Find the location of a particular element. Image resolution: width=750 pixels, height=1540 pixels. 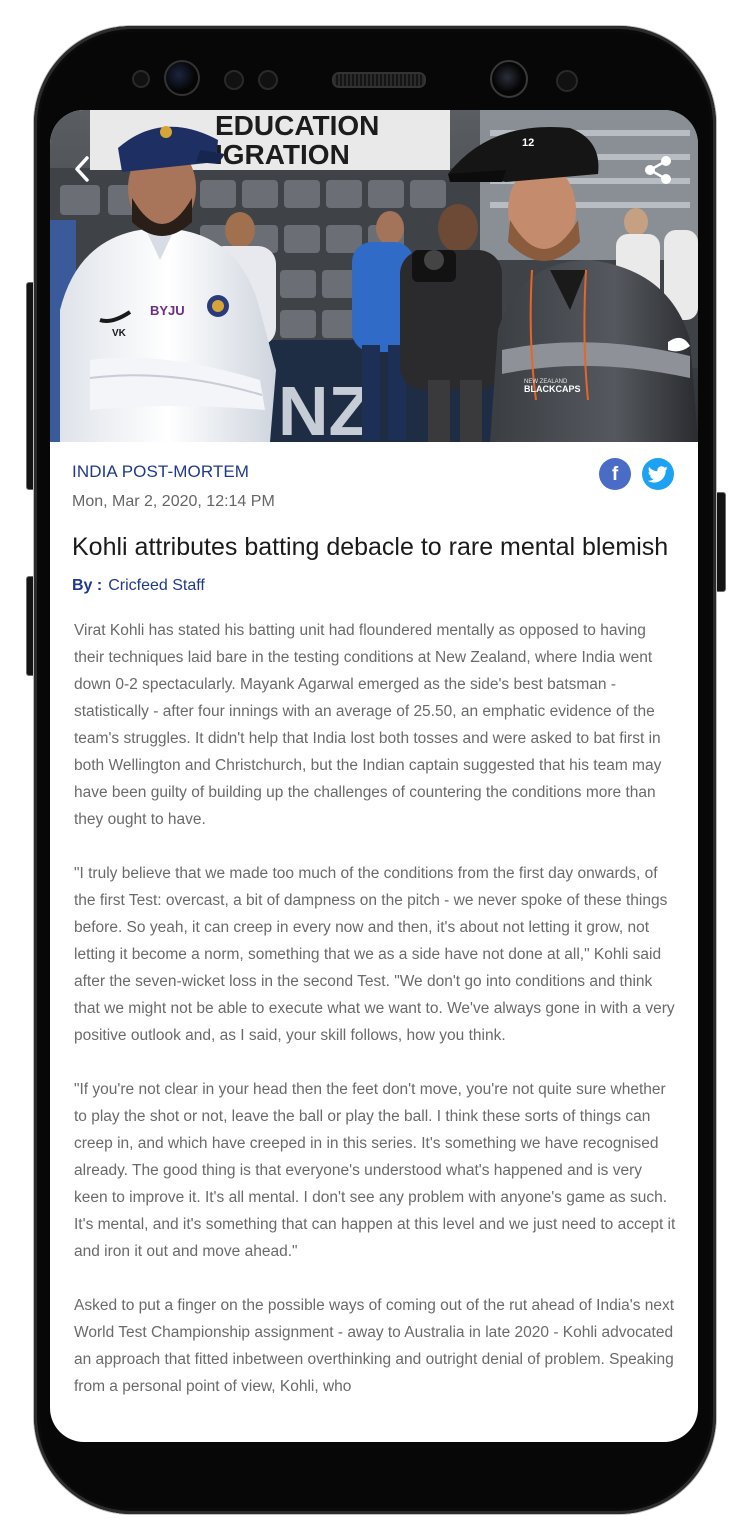

svg-text: 12 is located at coordinates (528, 143).